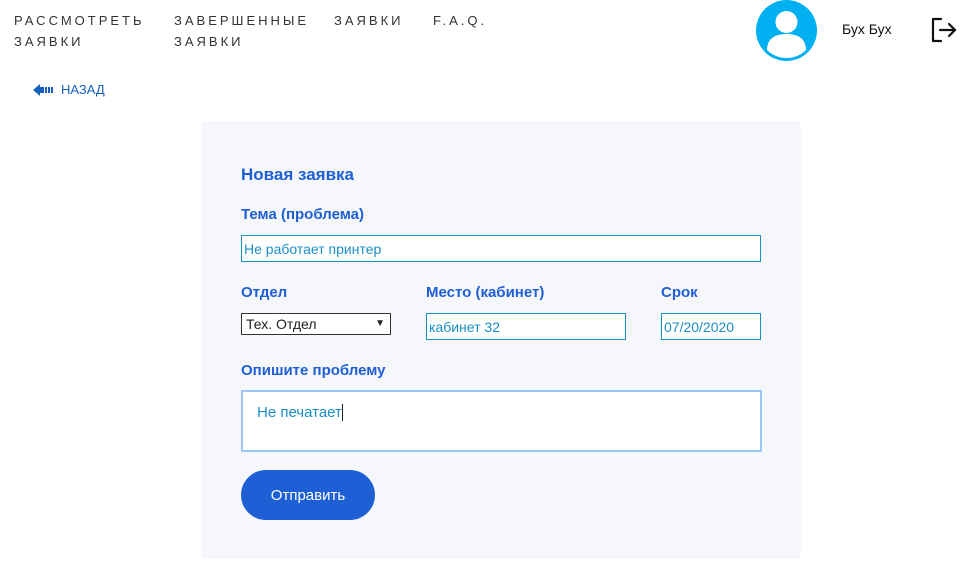 This screenshot has height=575, width=973. What do you see at coordinates (342, 412) in the screenshot?
I see `text-cursor` at bounding box center [342, 412].